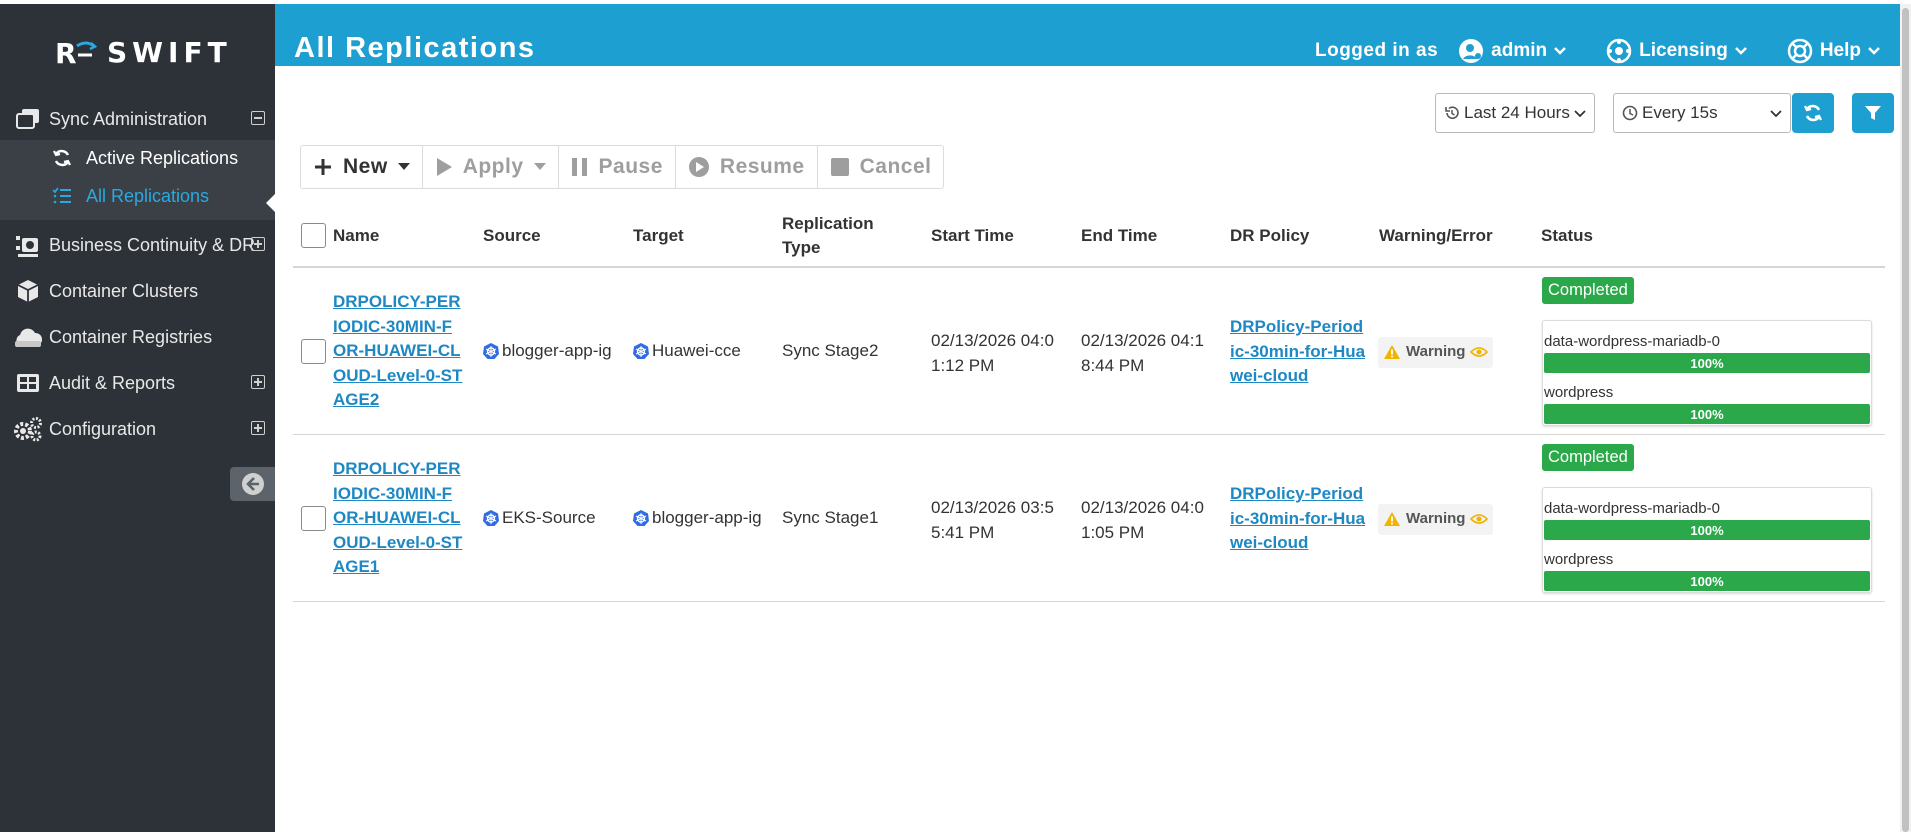 The image size is (1911, 832). Describe the element at coordinates (839, 167) in the screenshot. I see `stop-icon` at that location.